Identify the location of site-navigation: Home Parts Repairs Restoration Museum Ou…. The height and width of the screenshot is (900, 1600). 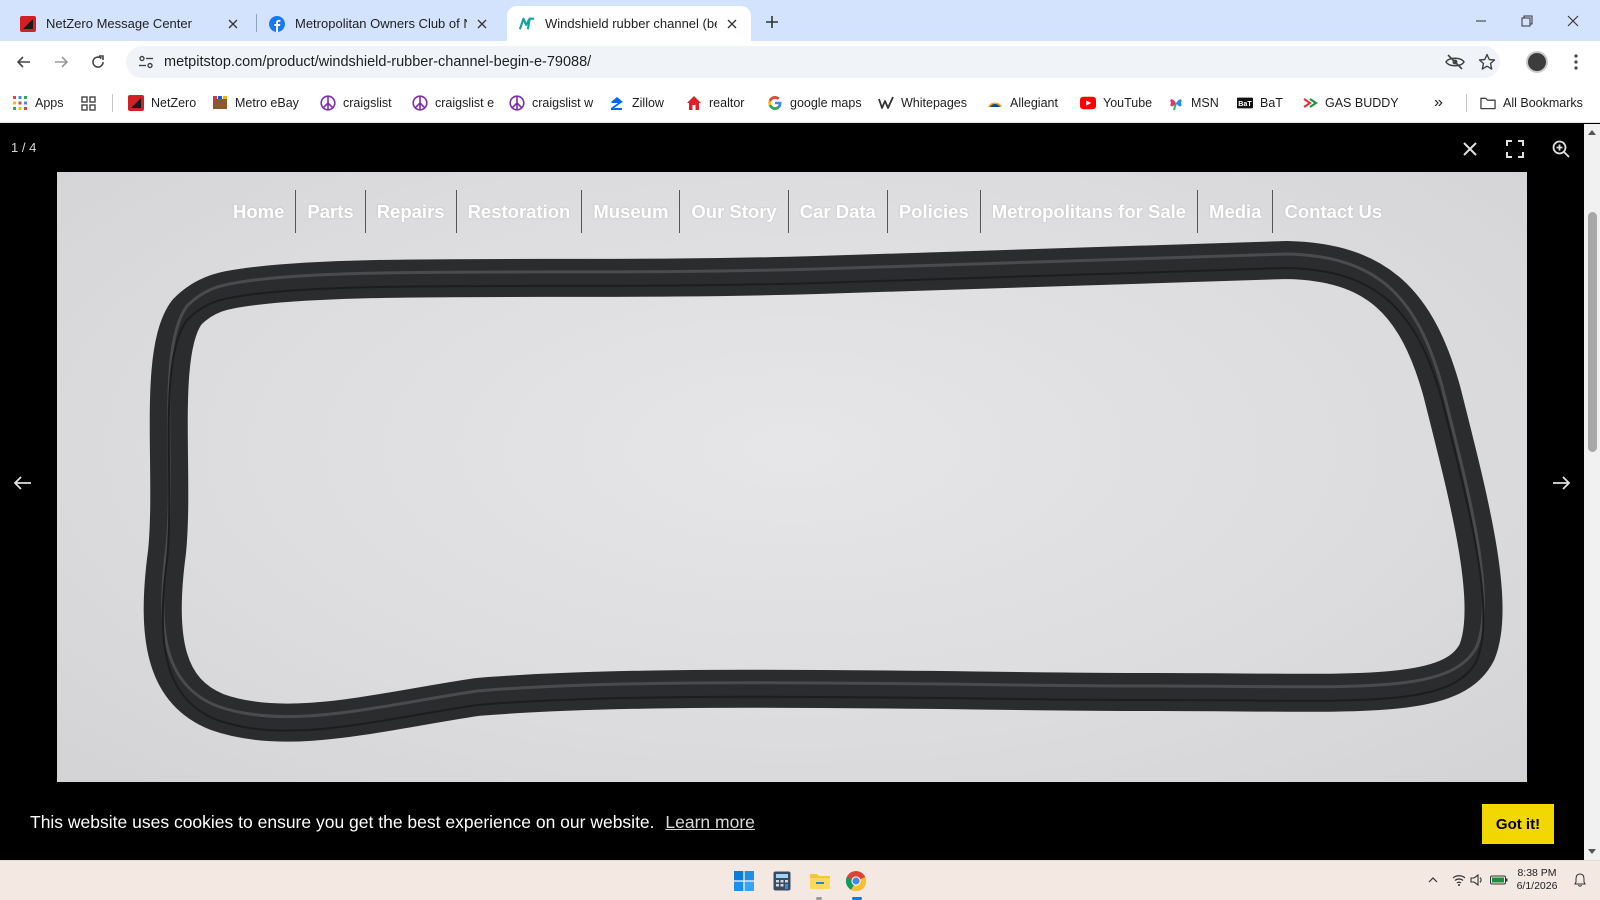
(807, 211).